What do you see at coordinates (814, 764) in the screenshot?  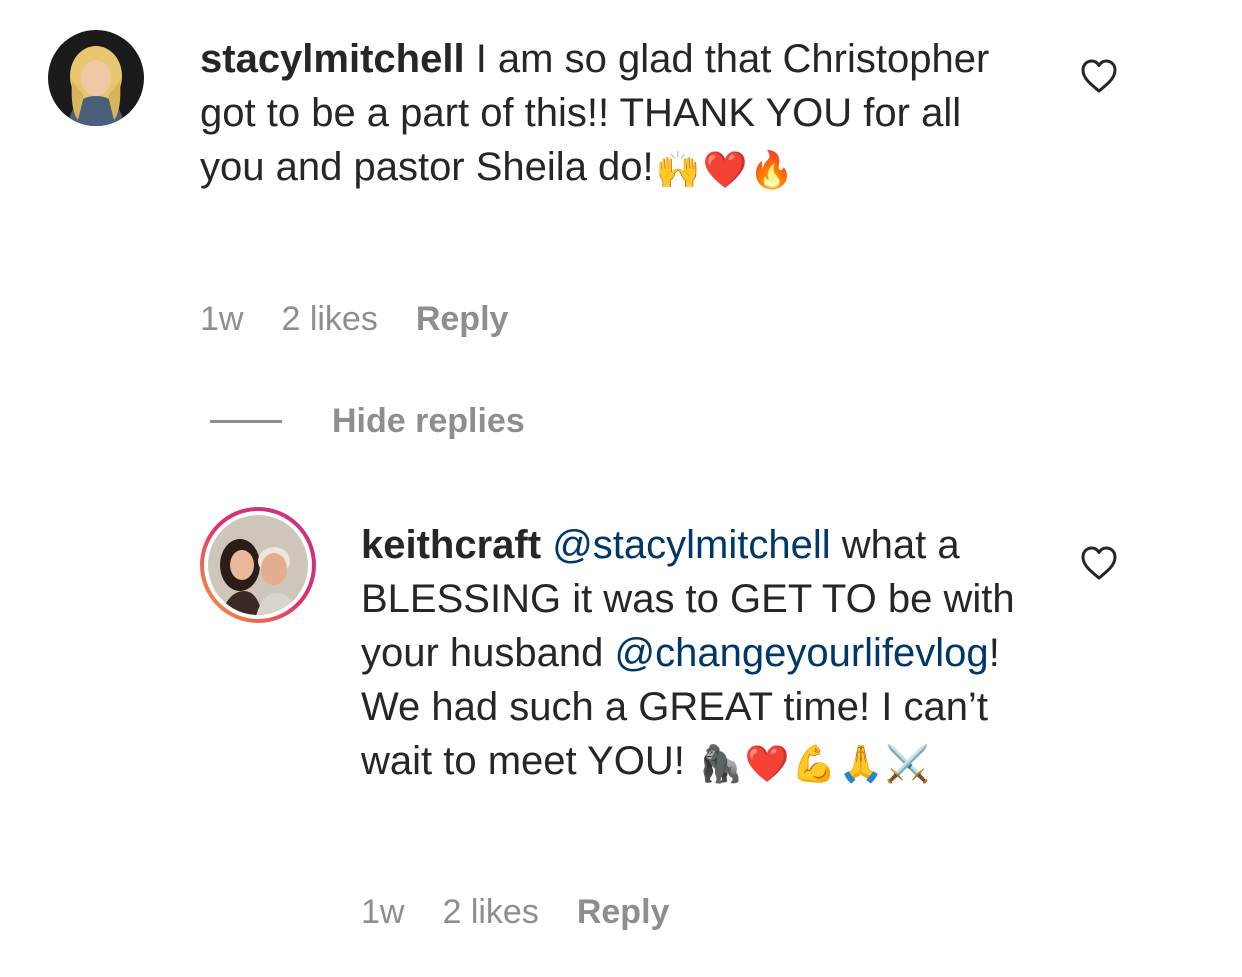 I see `emoji-flexed-biceps: 💪` at bounding box center [814, 764].